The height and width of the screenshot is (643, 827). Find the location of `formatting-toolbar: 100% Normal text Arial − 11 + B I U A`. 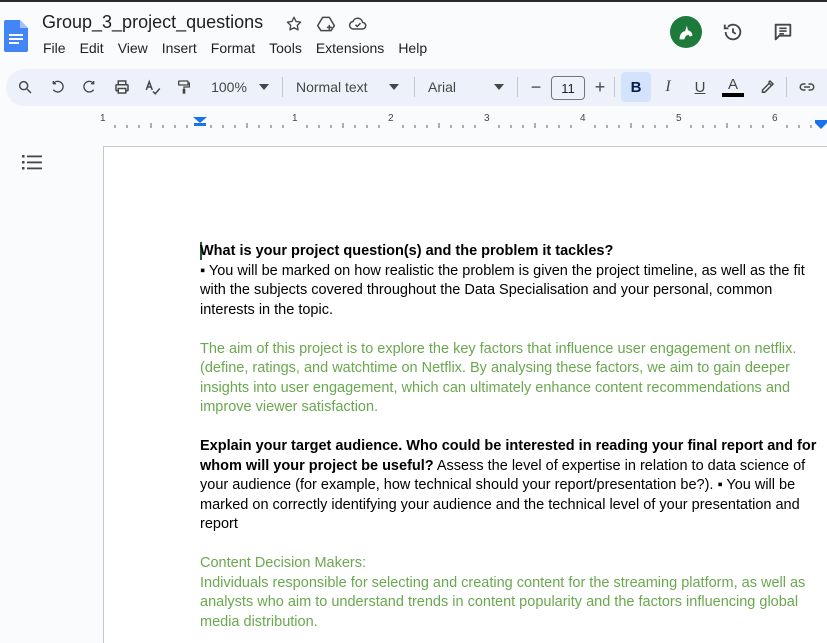

formatting-toolbar: 100% Normal text Arial − 11 + B I U A is located at coordinates (413, 87).